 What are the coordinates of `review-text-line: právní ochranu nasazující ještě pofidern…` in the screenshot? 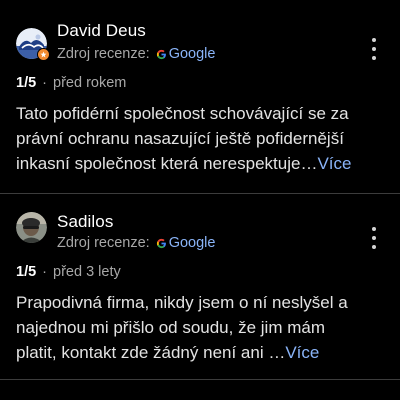 It's located at (180, 138).